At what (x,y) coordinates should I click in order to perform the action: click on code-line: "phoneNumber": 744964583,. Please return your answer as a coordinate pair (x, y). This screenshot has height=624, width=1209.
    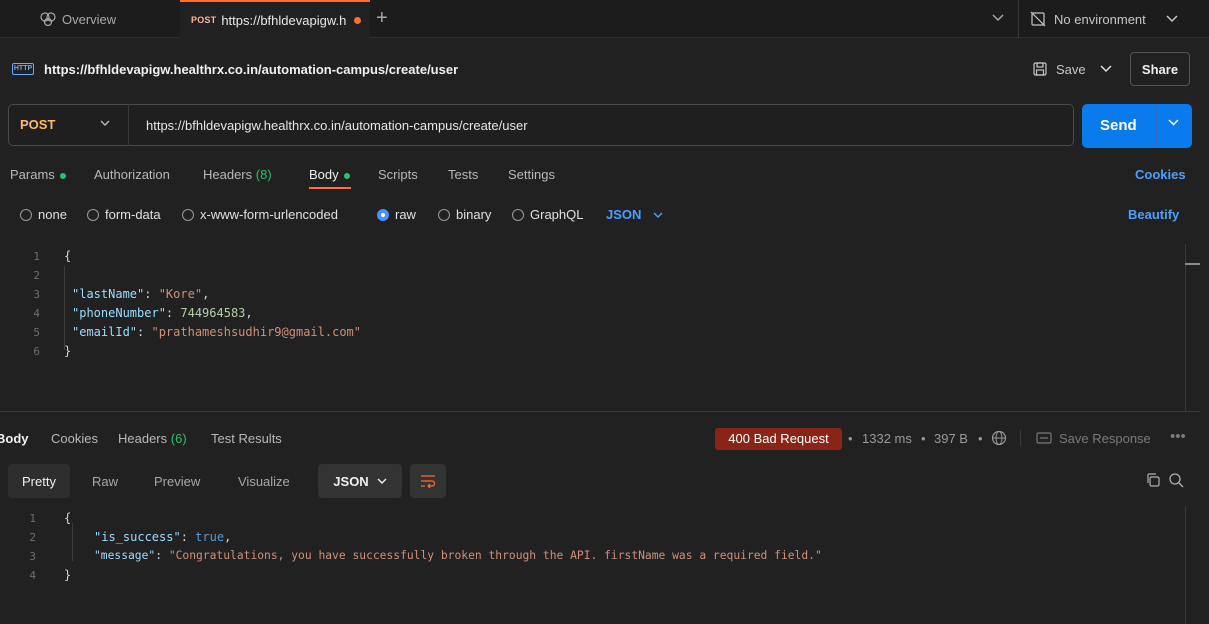
    Looking at the image, I should click on (162, 313).